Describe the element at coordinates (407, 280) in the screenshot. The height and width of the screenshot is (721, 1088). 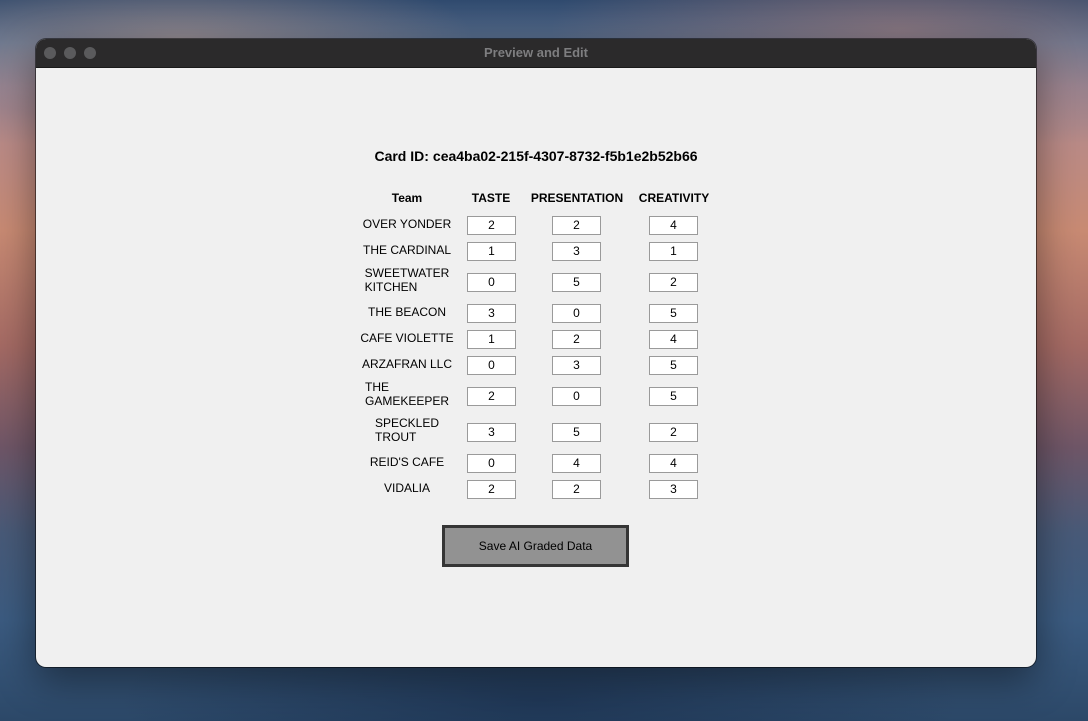
I see `team-name: SWEETWATER KITCHEN` at that location.